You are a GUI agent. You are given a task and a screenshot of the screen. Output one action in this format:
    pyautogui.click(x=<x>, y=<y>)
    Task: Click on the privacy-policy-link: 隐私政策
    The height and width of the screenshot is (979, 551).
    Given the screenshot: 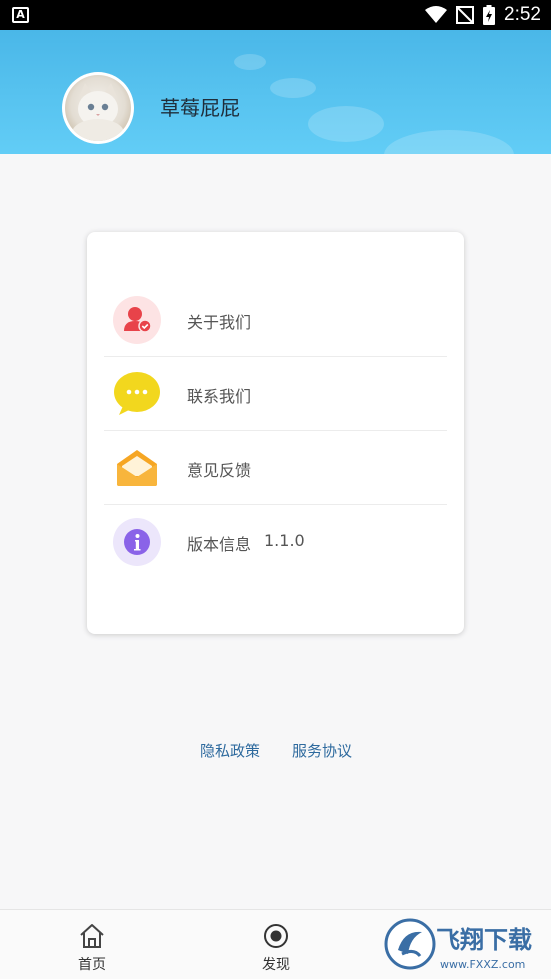 What is the action you would take?
    pyautogui.click(x=230, y=750)
    